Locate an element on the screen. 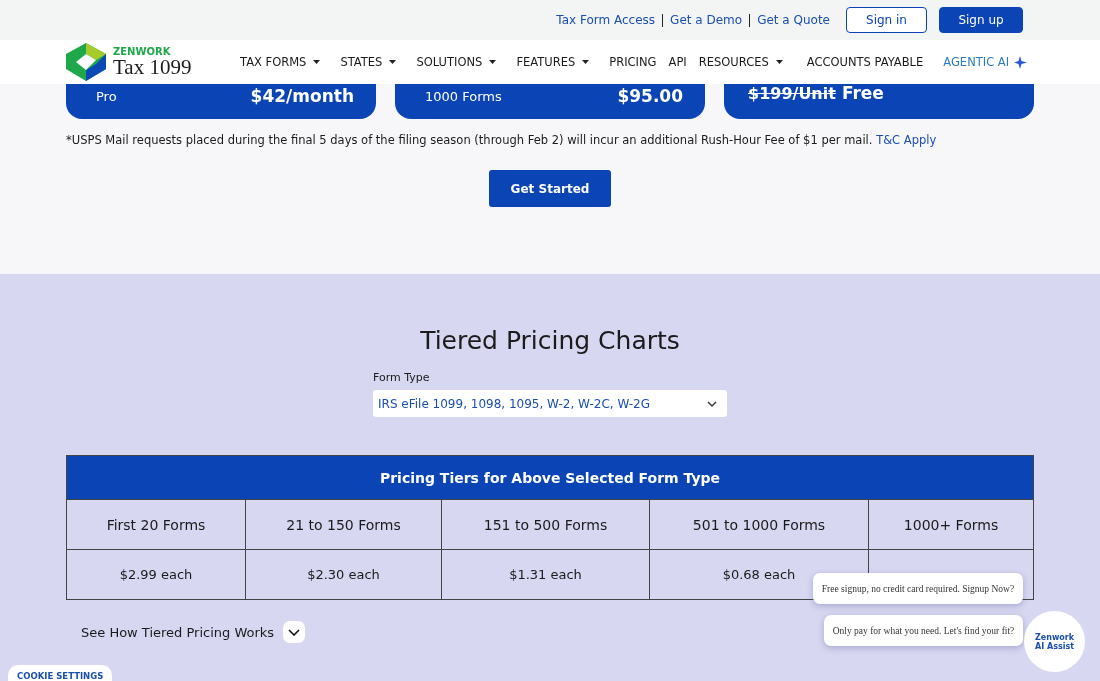 This screenshot has height=681, width=1100. nav-link: STATES is located at coordinates (368, 62).